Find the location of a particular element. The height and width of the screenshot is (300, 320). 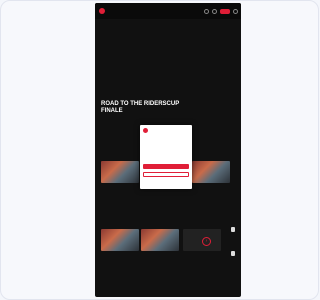

manage-button is located at coordinates (166, 174).